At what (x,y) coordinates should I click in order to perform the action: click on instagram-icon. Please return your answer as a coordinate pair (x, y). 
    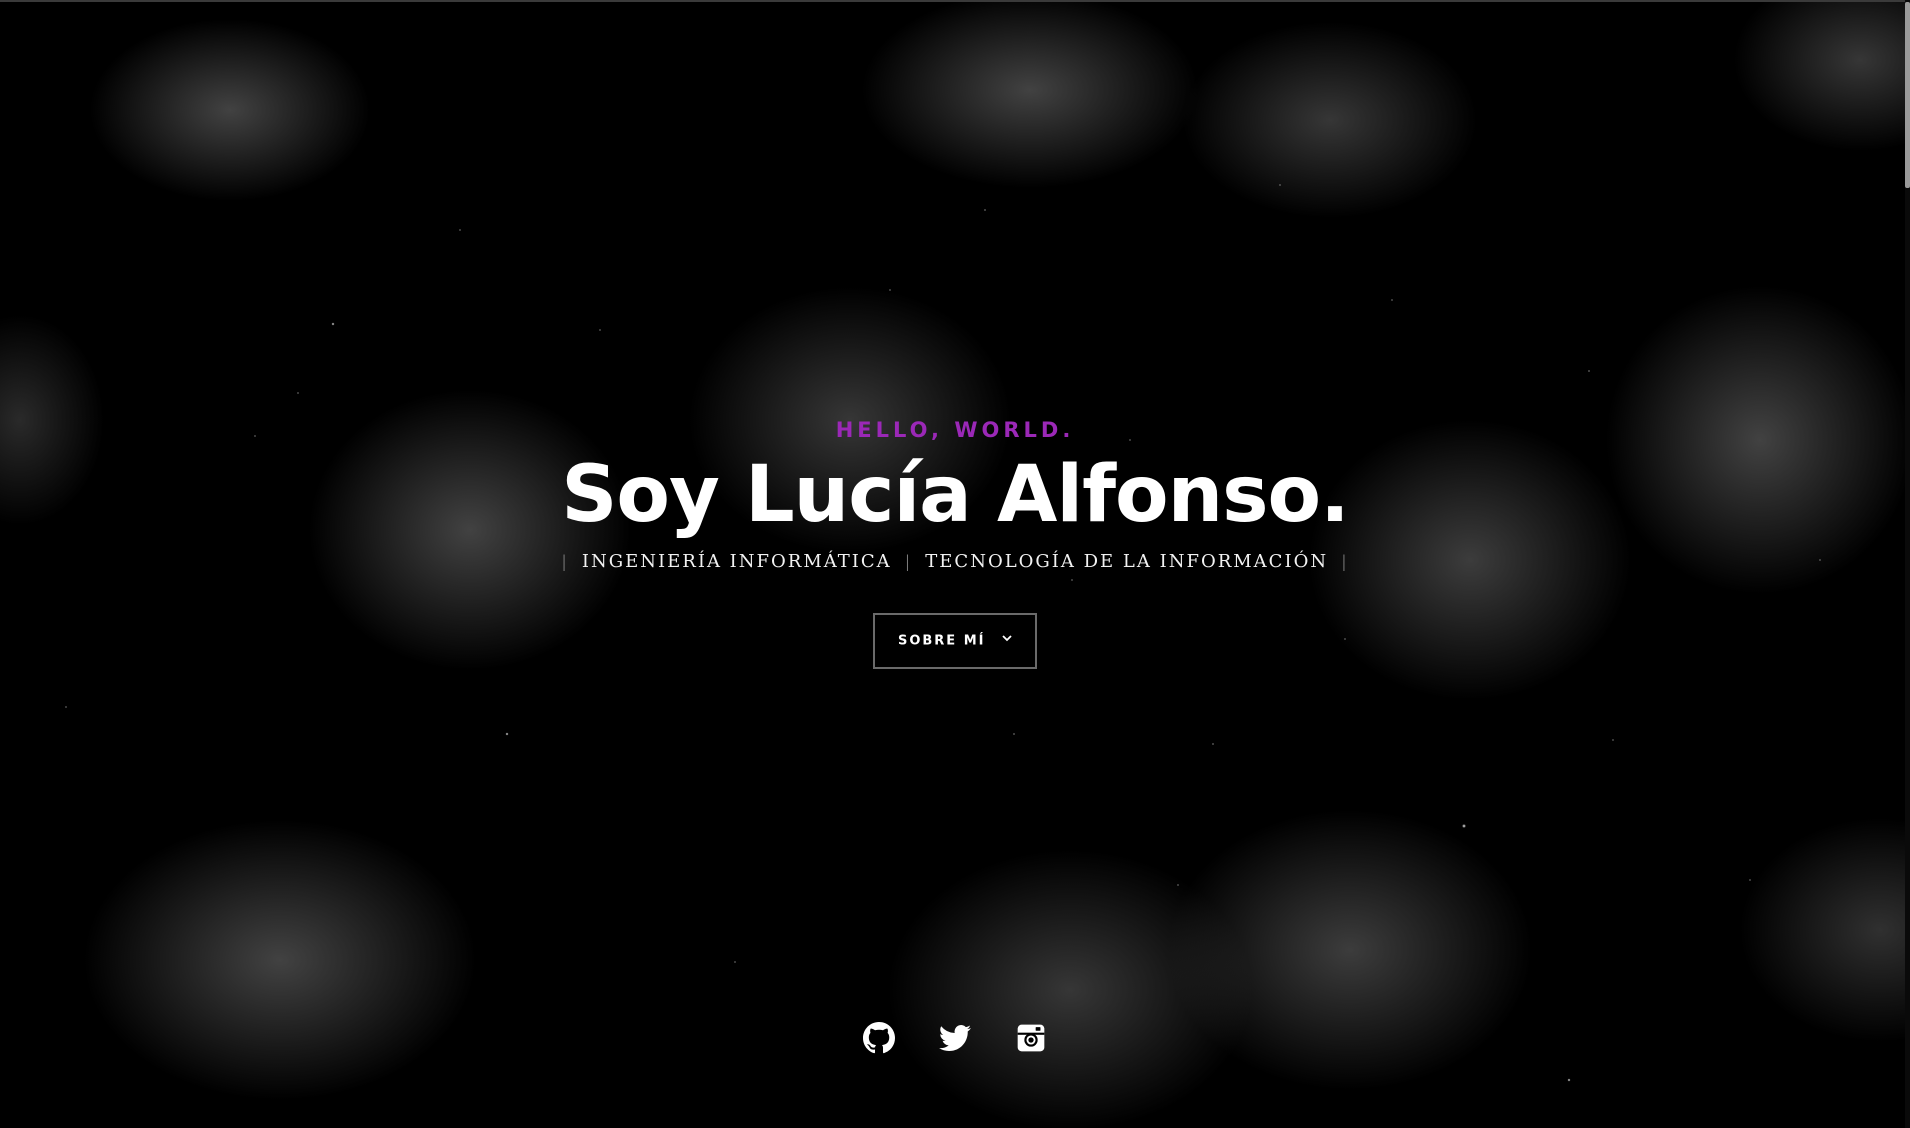
    Looking at the image, I should click on (1031, 1038).